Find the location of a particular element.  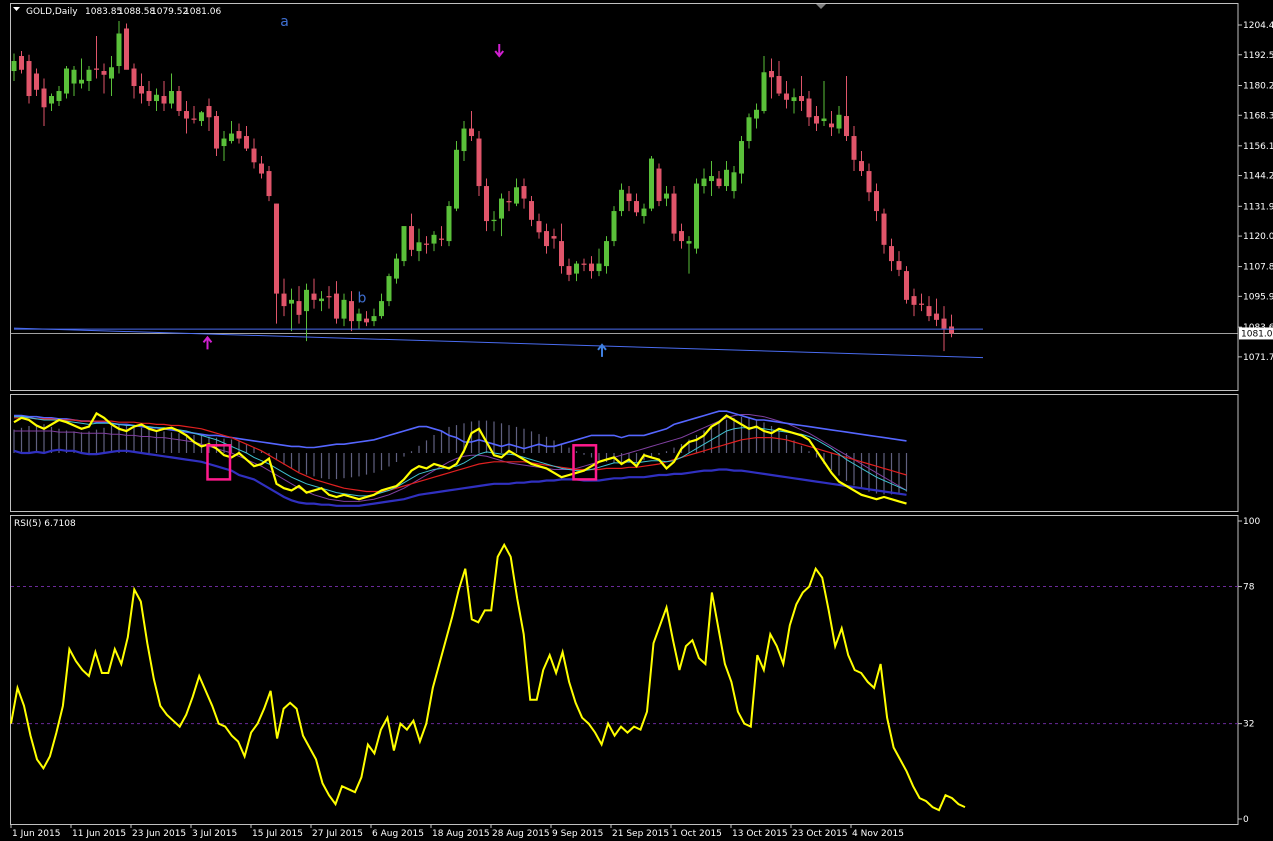

price-tick-label: 1120.0 is located at coordinates (1258, 237).